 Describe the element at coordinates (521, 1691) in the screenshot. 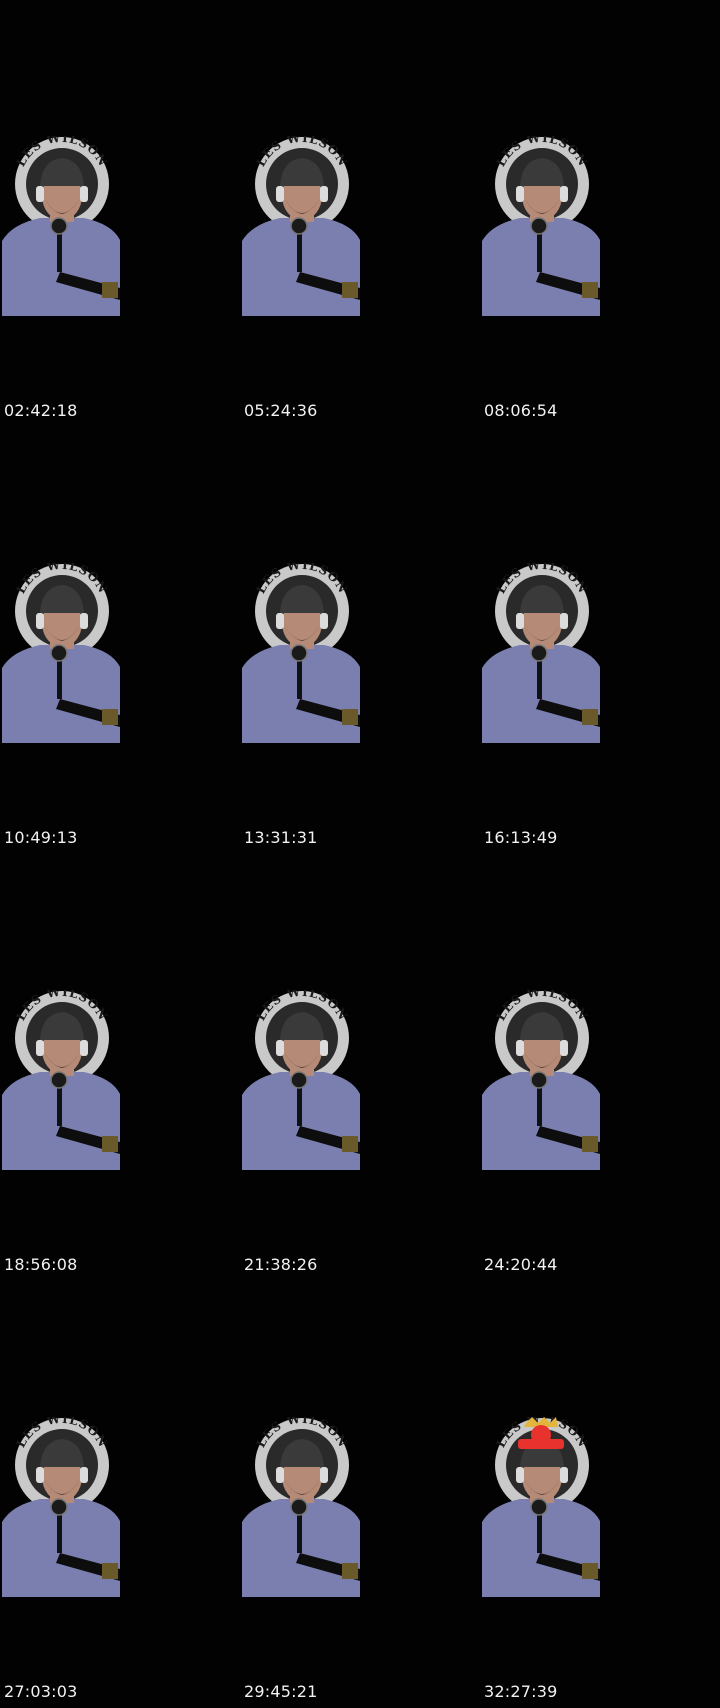

I see `frame-timestamp: 32:27:39` at that location.